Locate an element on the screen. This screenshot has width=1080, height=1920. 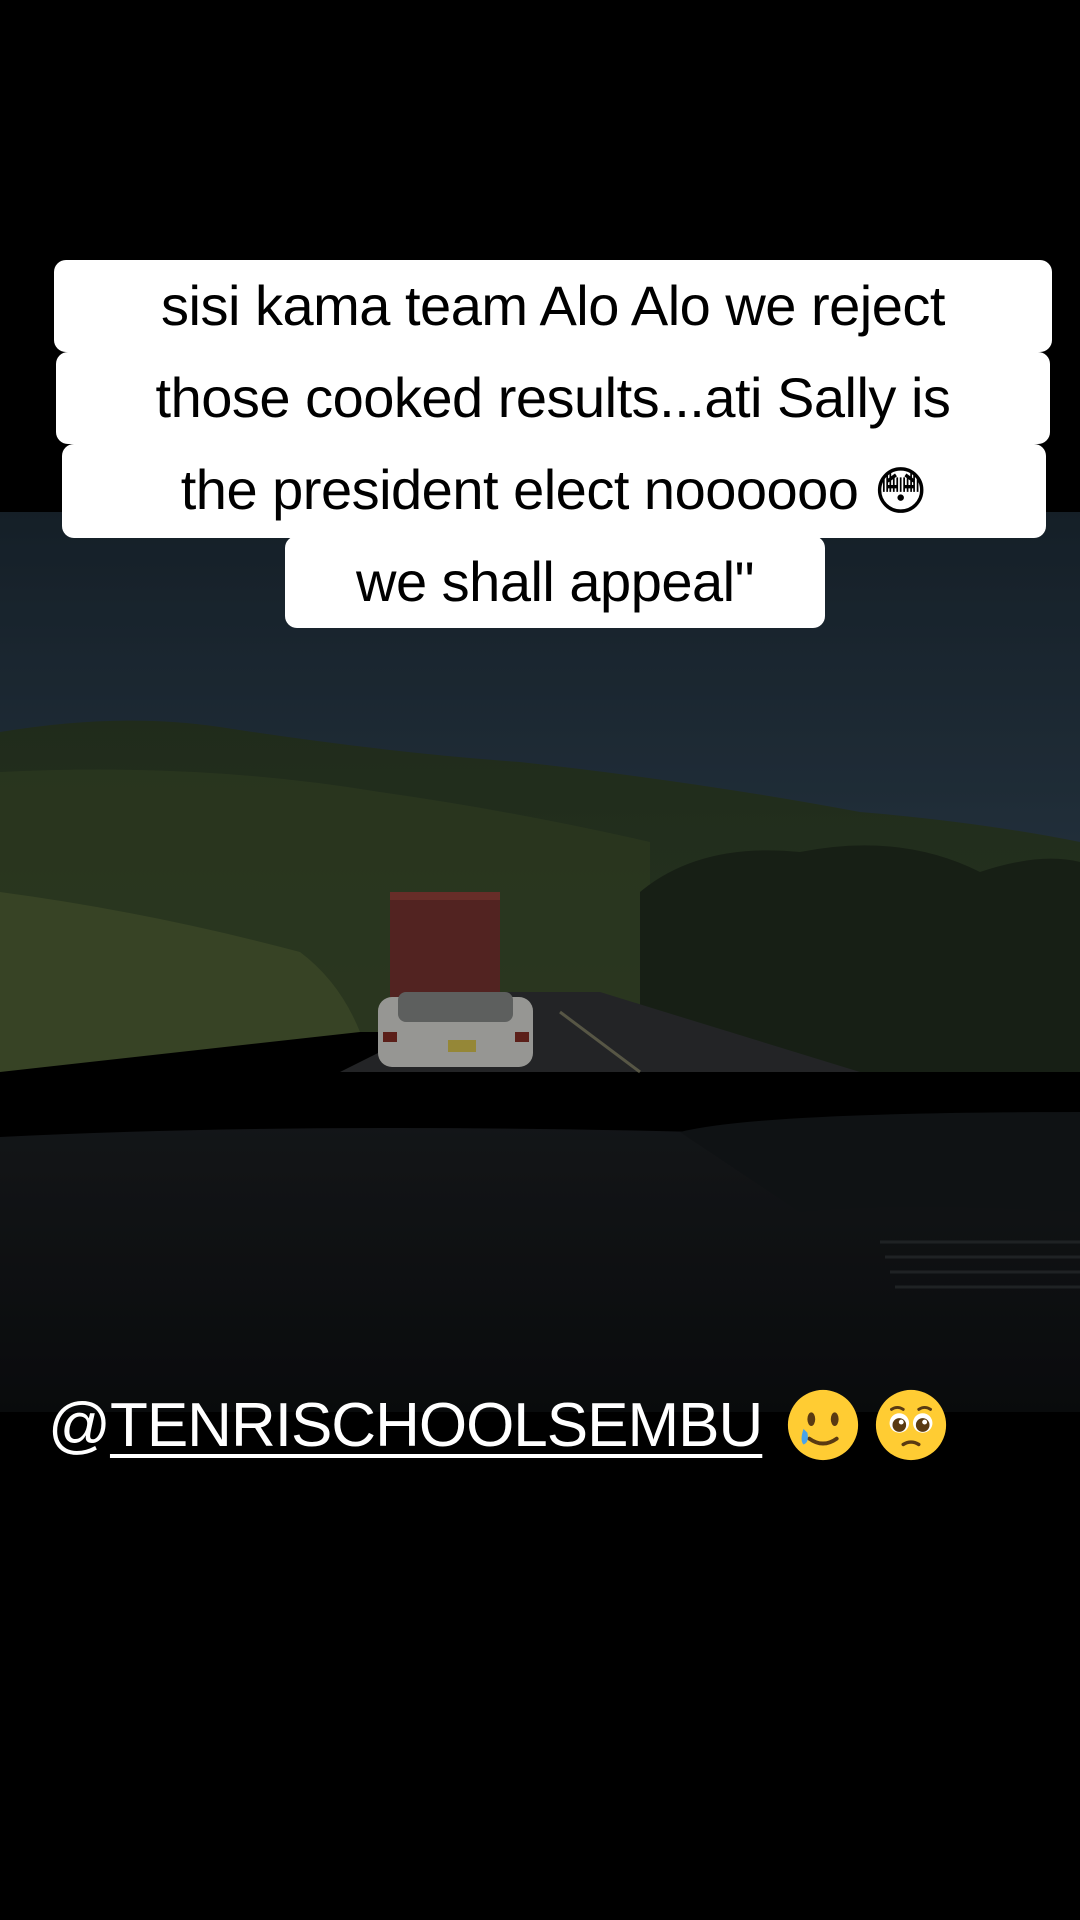
pleading-face-icon is located at coordinates (911, 1425).